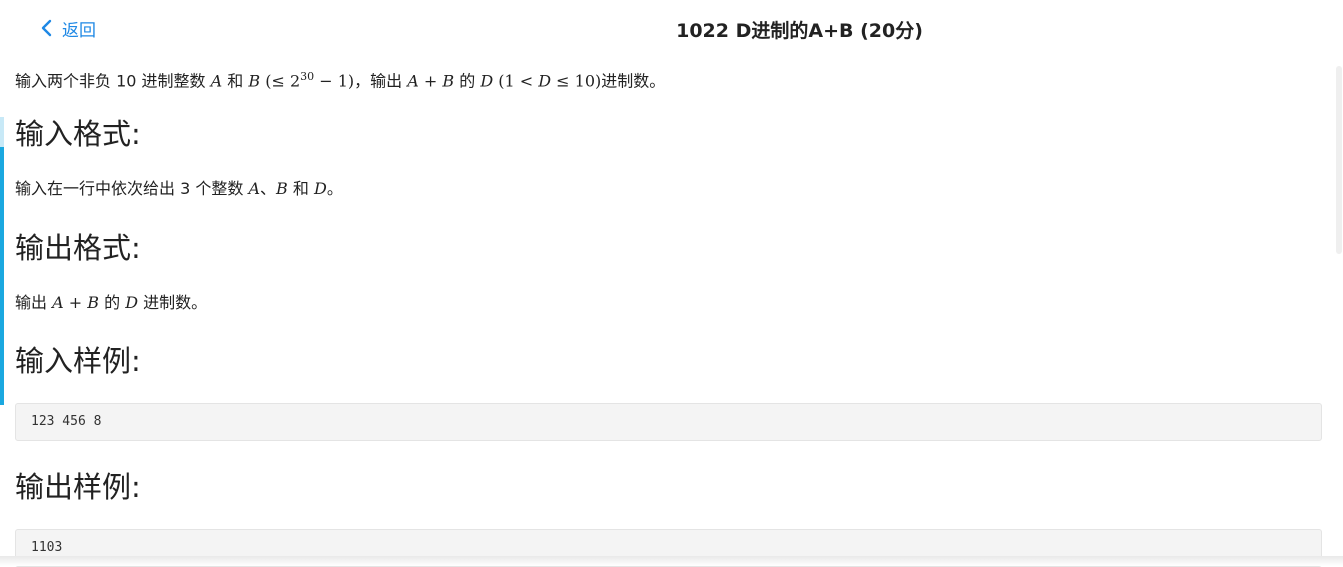 This screenshot has height=567, width=1343. Describe the element at coordinates (307, 76) in the screenshot. I see `math-exponent: 30` at that location.